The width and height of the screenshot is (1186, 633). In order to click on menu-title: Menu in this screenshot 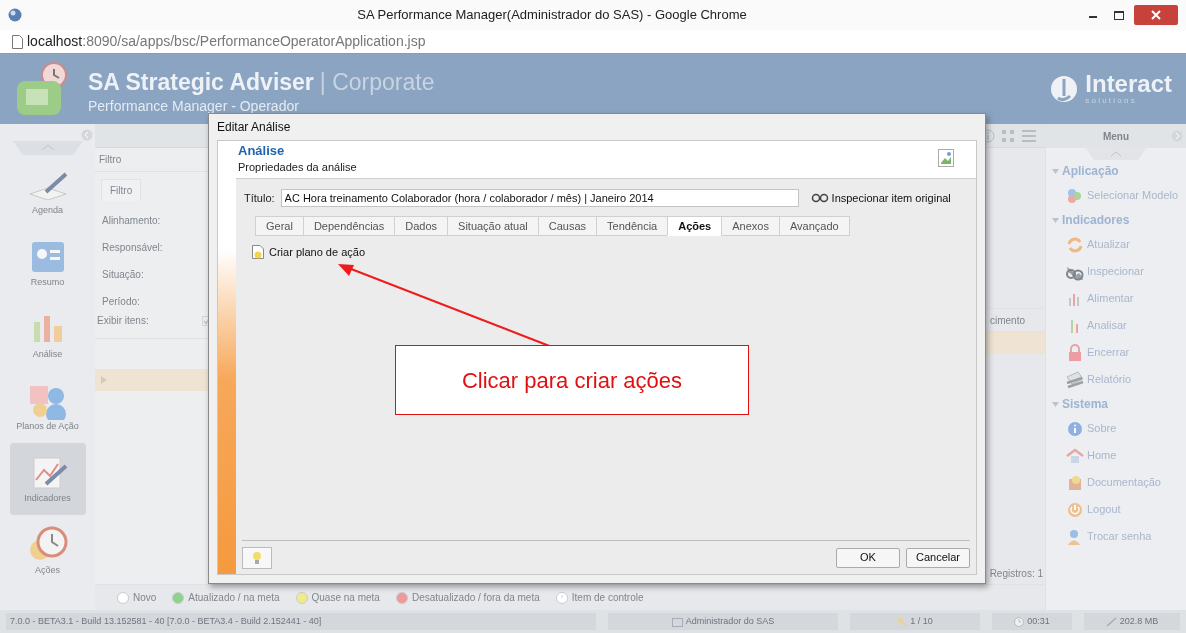, I will do `click(1116, 136)`.